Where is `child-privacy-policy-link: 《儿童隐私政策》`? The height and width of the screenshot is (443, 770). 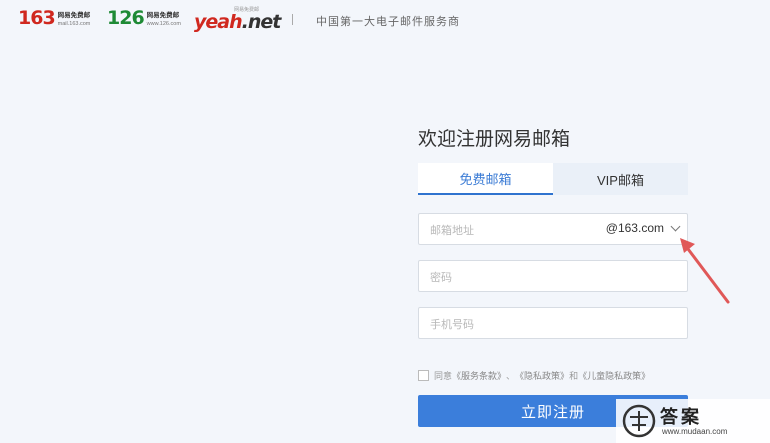
child-privacy-policy-link: 《儿童隐私政策》 is located at coordinates (614, 375).